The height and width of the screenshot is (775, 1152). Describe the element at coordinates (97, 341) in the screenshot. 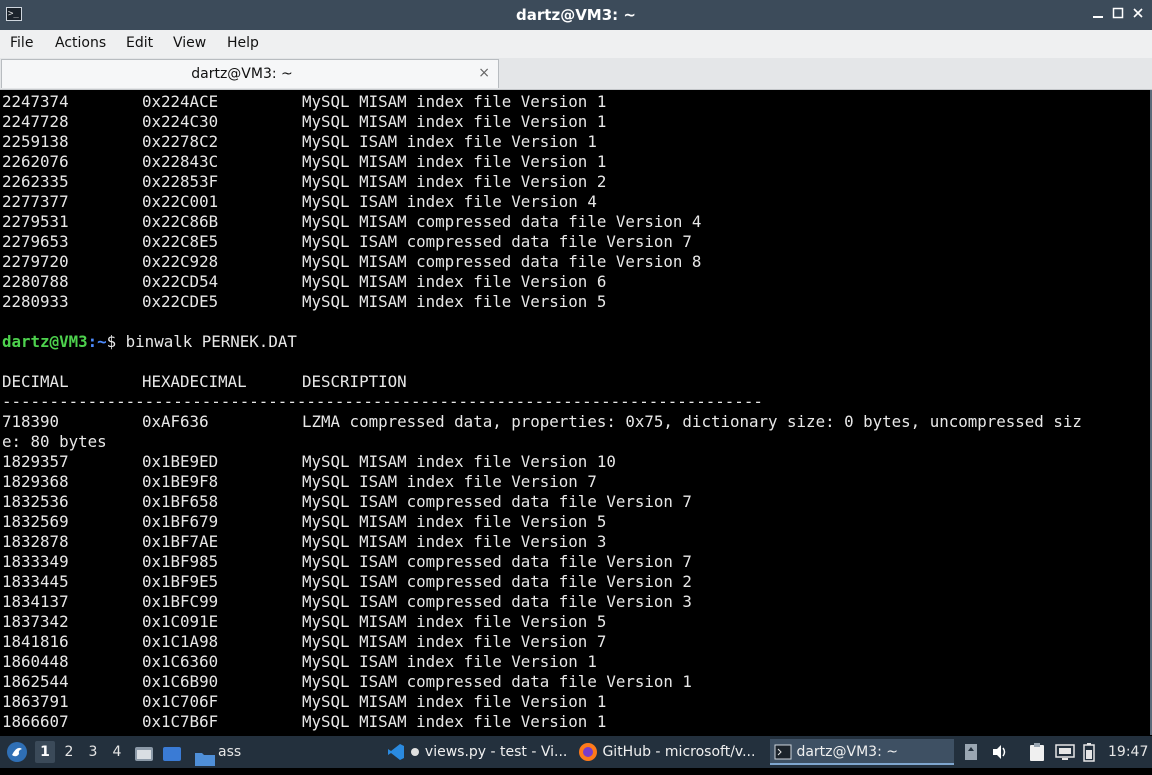

I see `prompt-path: :~` at that location.